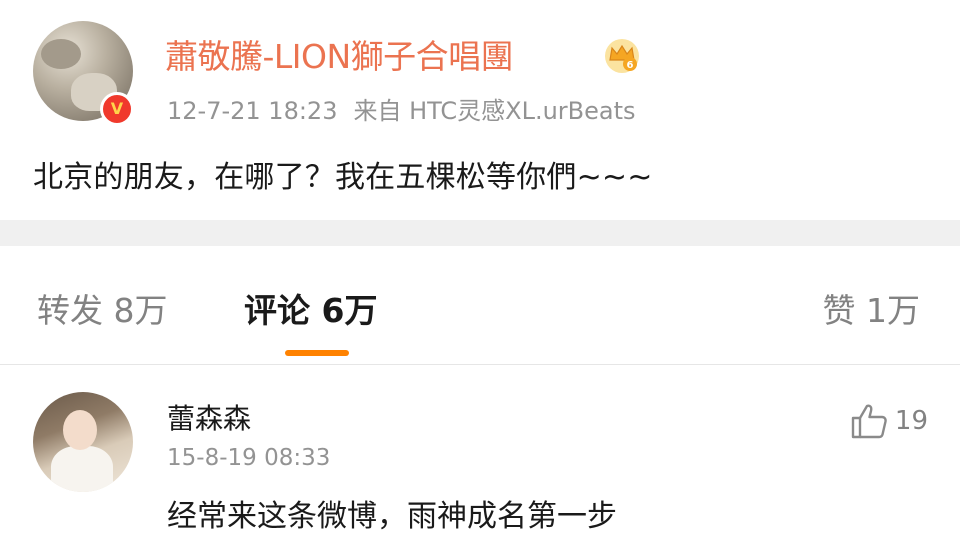  Describe the element at coordinates (317, 353) in the screenshot. I see `active-tab-indicator` at that location.